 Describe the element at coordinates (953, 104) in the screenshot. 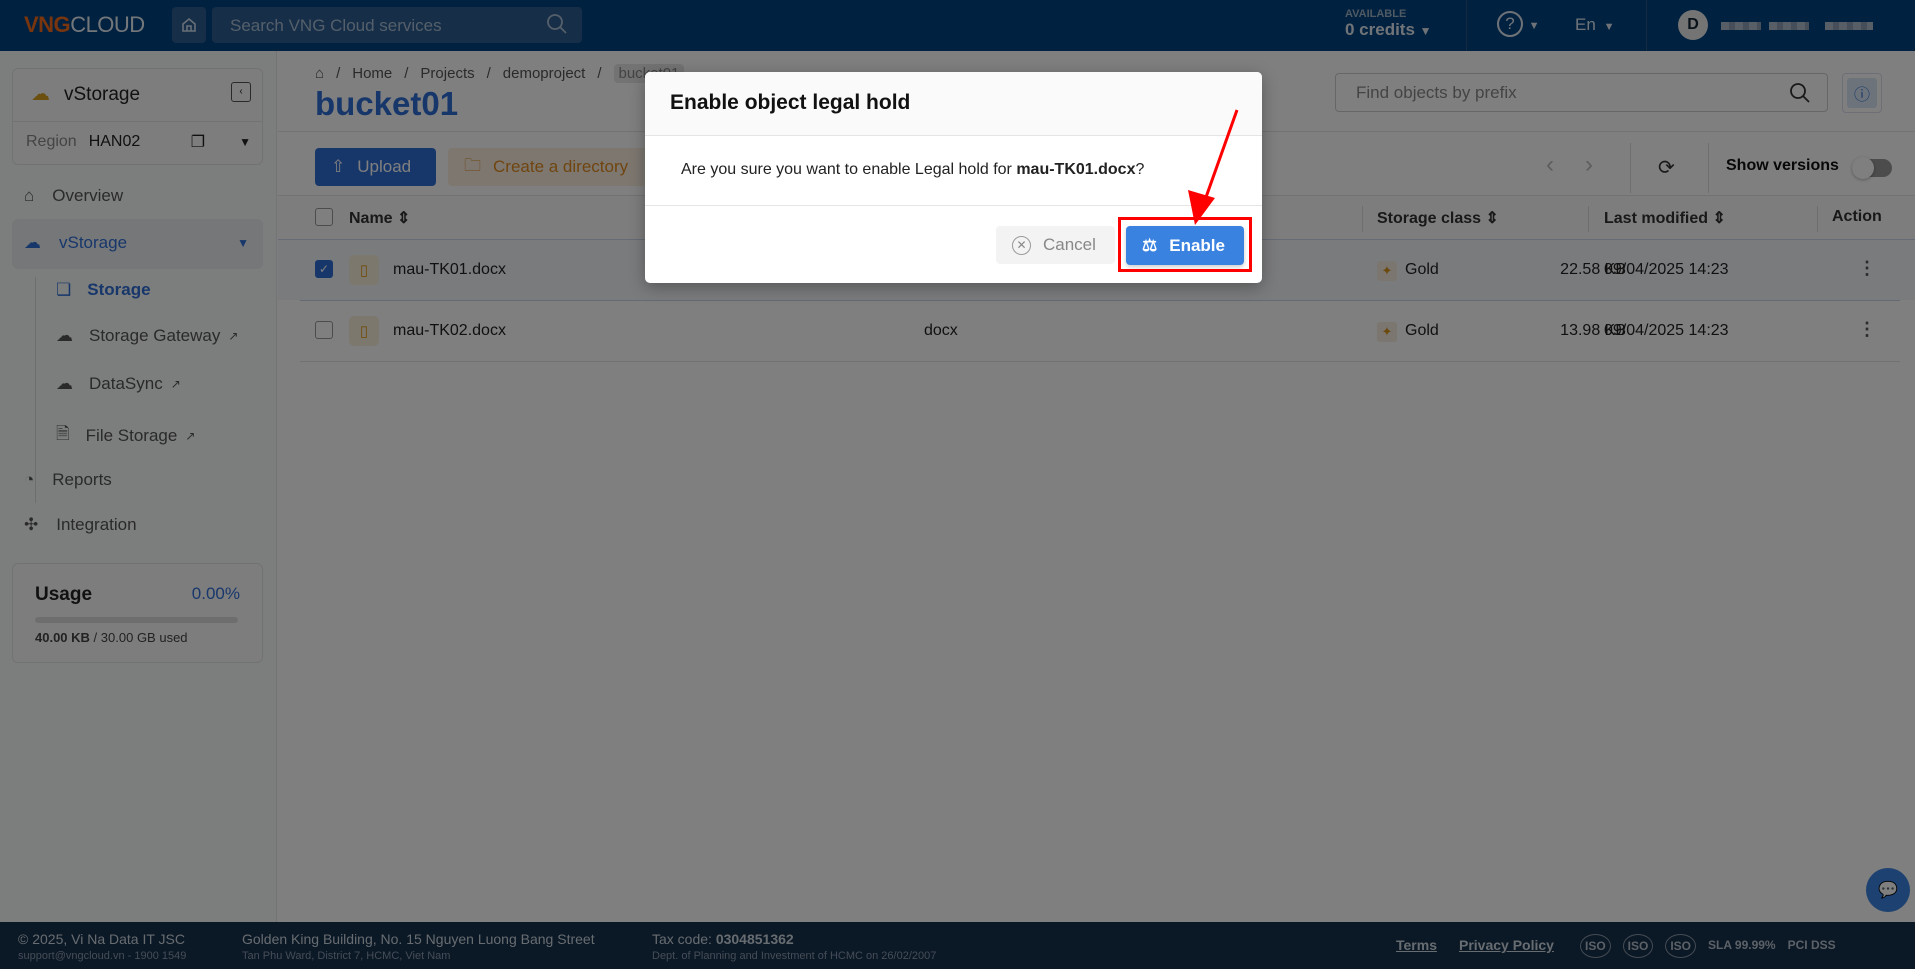

I see `dialog-title: Enable object legal hold` at that location.